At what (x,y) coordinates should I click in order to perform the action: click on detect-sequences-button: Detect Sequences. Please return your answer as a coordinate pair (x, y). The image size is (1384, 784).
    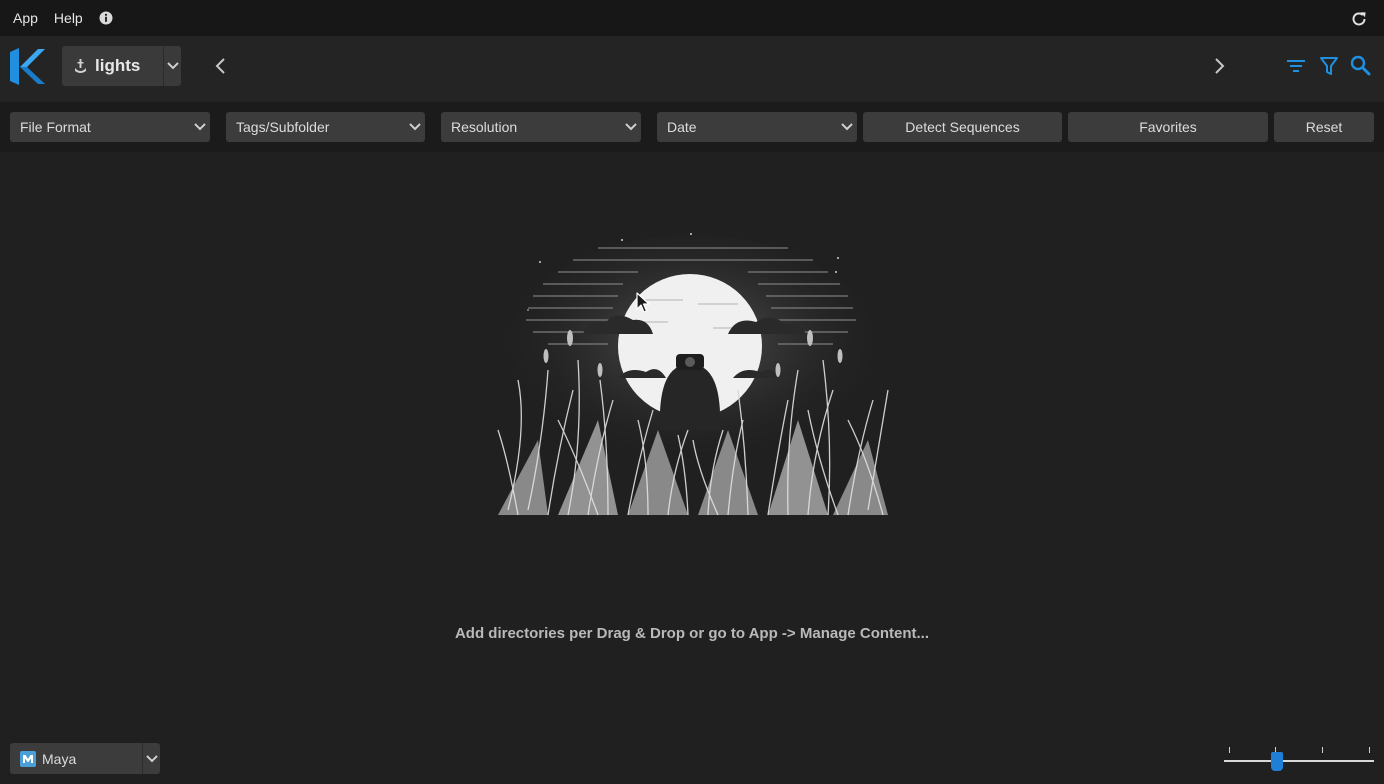
    Looking at the image, I should click on (962, 127).